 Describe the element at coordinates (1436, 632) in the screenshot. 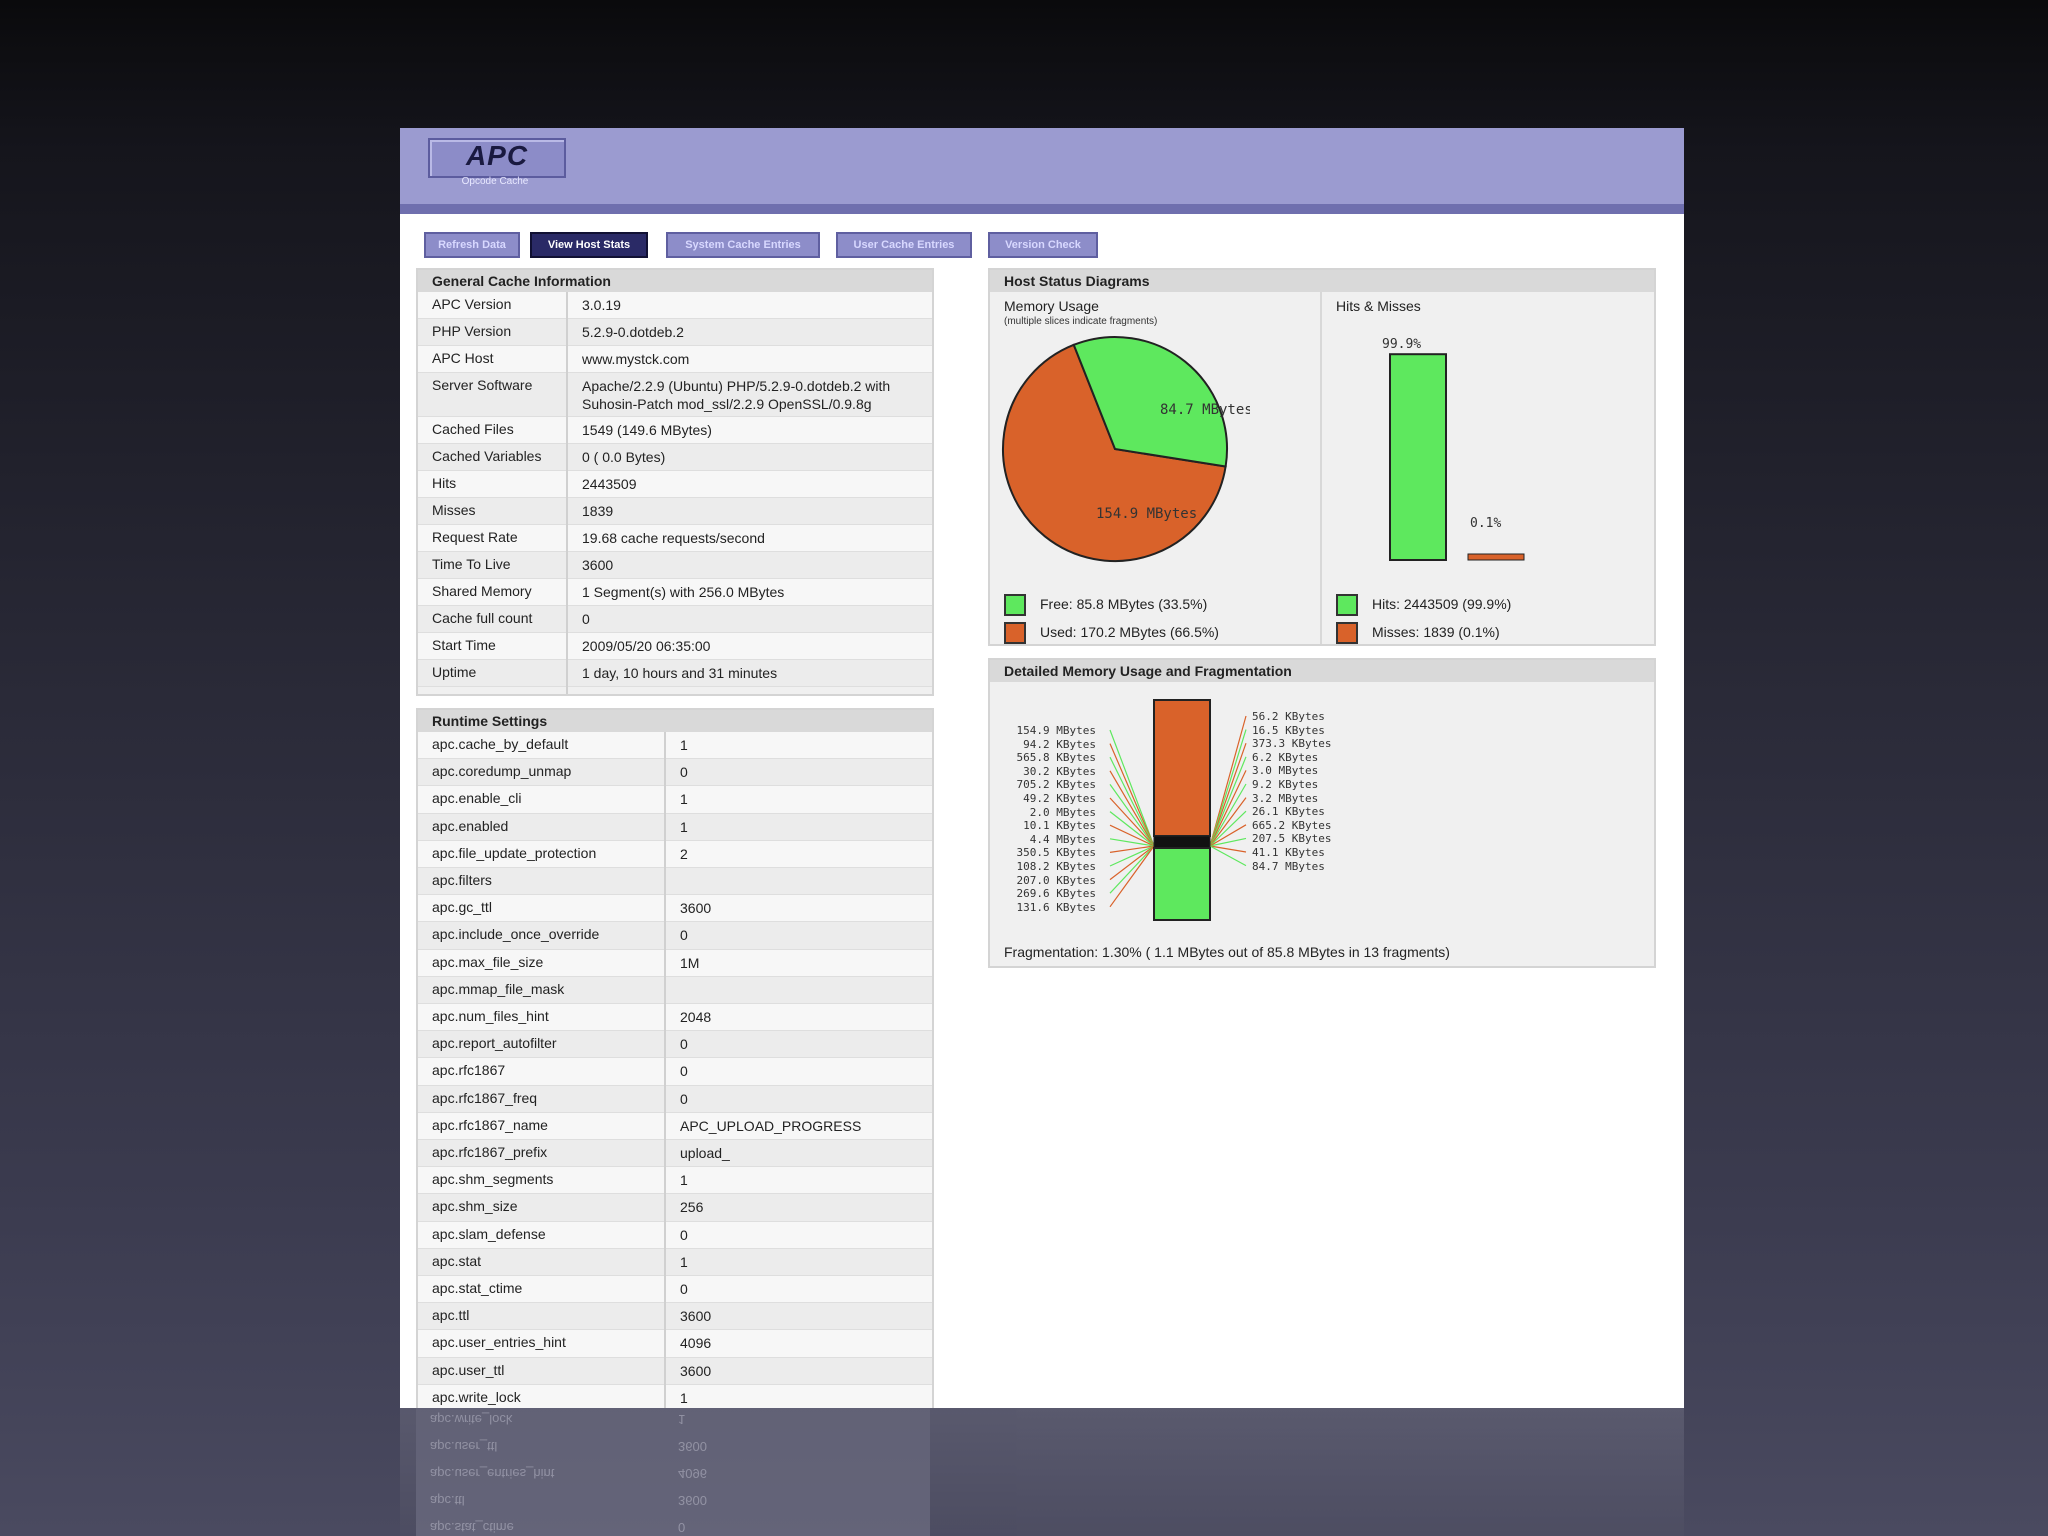

I see `legend-misses-text: Misses: 1839 (0.1%)` at that location.